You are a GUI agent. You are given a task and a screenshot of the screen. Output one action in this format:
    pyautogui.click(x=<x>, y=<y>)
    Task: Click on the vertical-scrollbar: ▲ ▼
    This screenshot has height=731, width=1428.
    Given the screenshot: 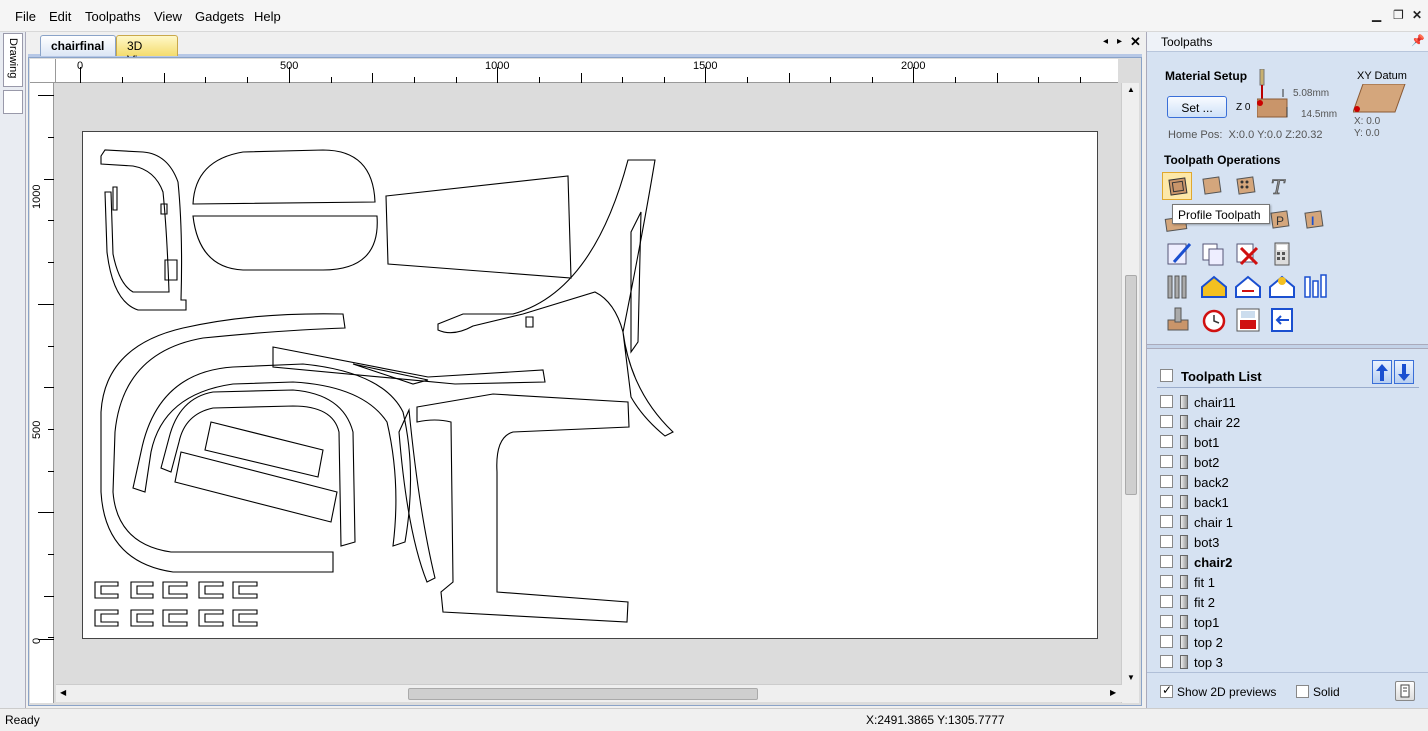 What is the action you would take?
    pyautogui.click(x=1130, y=393)
    